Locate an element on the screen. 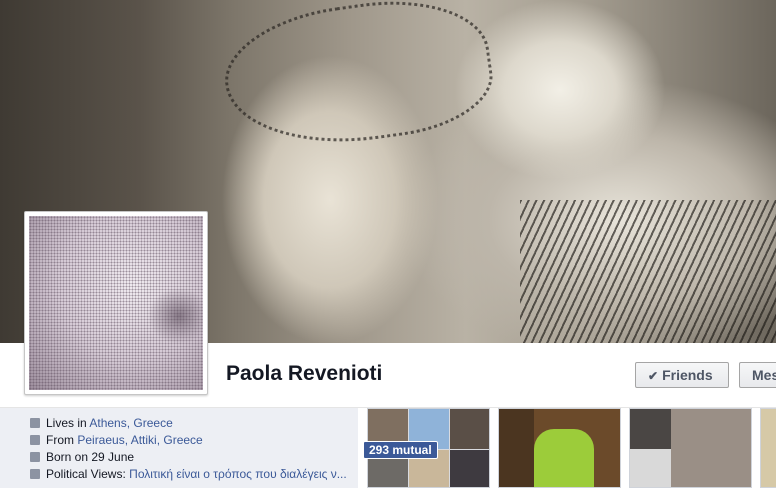 The image size is (776, 488). born-text: Born on 29 June is located at coordinates (90, 457).